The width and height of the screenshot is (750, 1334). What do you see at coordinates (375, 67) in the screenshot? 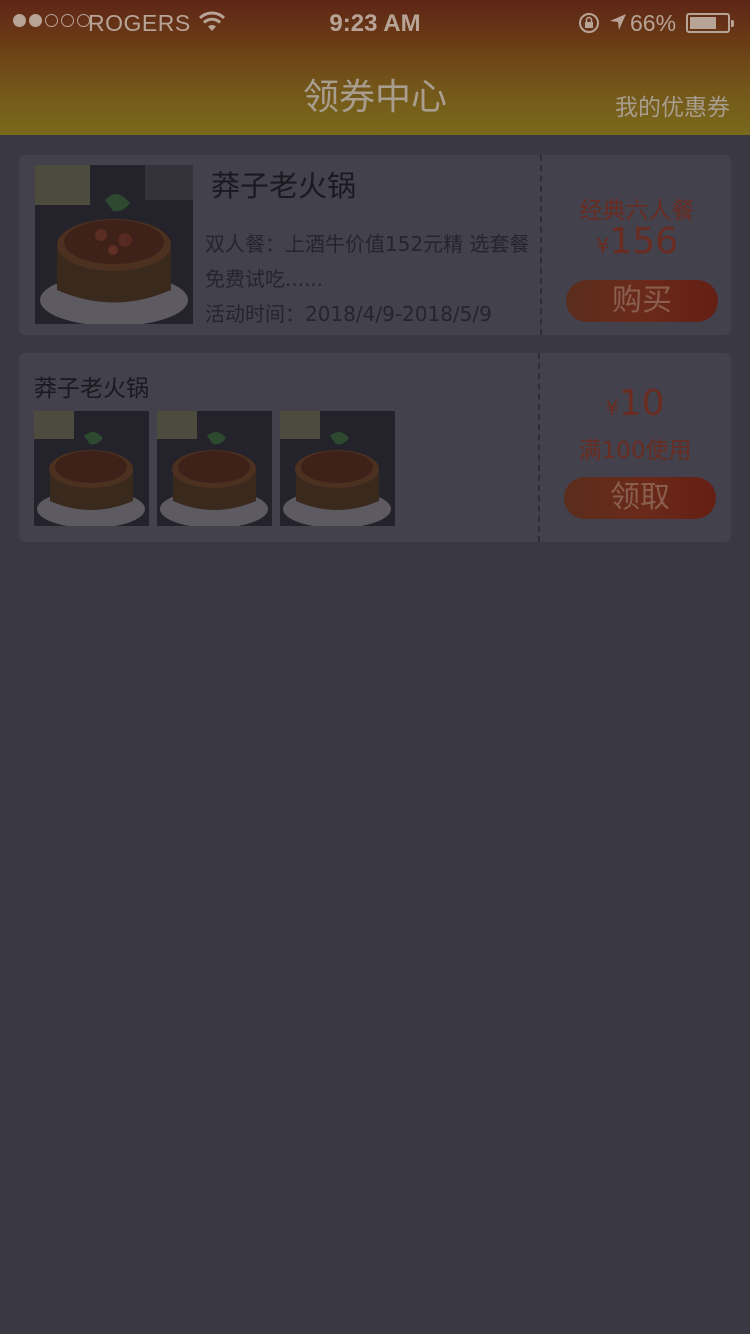
I see `app-header: ROGERS 9:23 AM 66% 领券中心 我的优惠券` at bounding box center [375, 67].